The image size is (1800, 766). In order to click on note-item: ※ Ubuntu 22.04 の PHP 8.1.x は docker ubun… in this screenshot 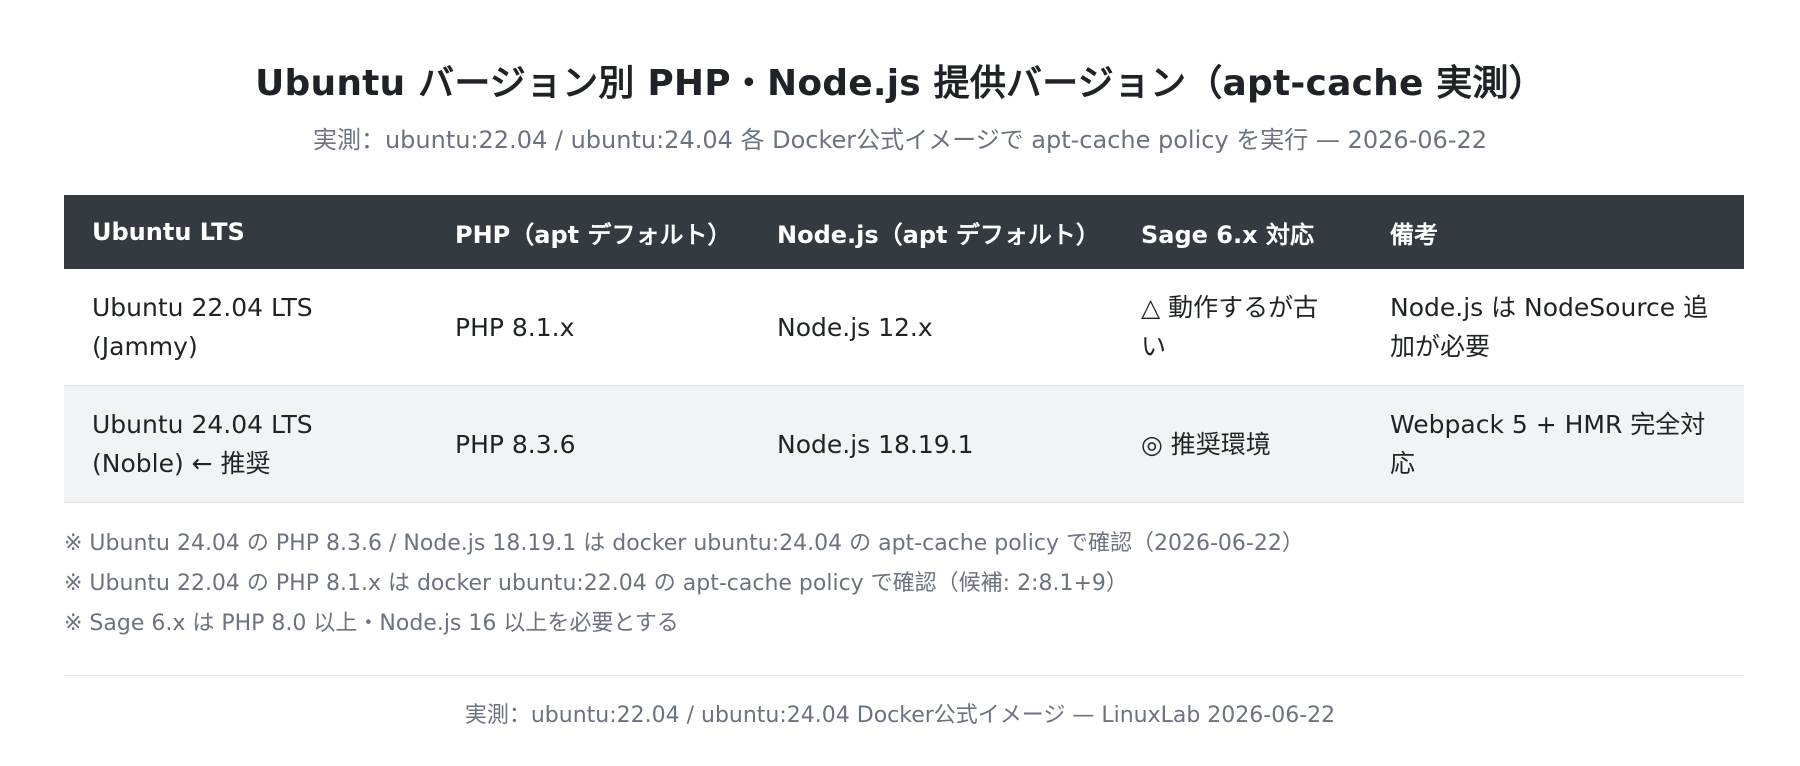, I will do `click(596, 583)`.